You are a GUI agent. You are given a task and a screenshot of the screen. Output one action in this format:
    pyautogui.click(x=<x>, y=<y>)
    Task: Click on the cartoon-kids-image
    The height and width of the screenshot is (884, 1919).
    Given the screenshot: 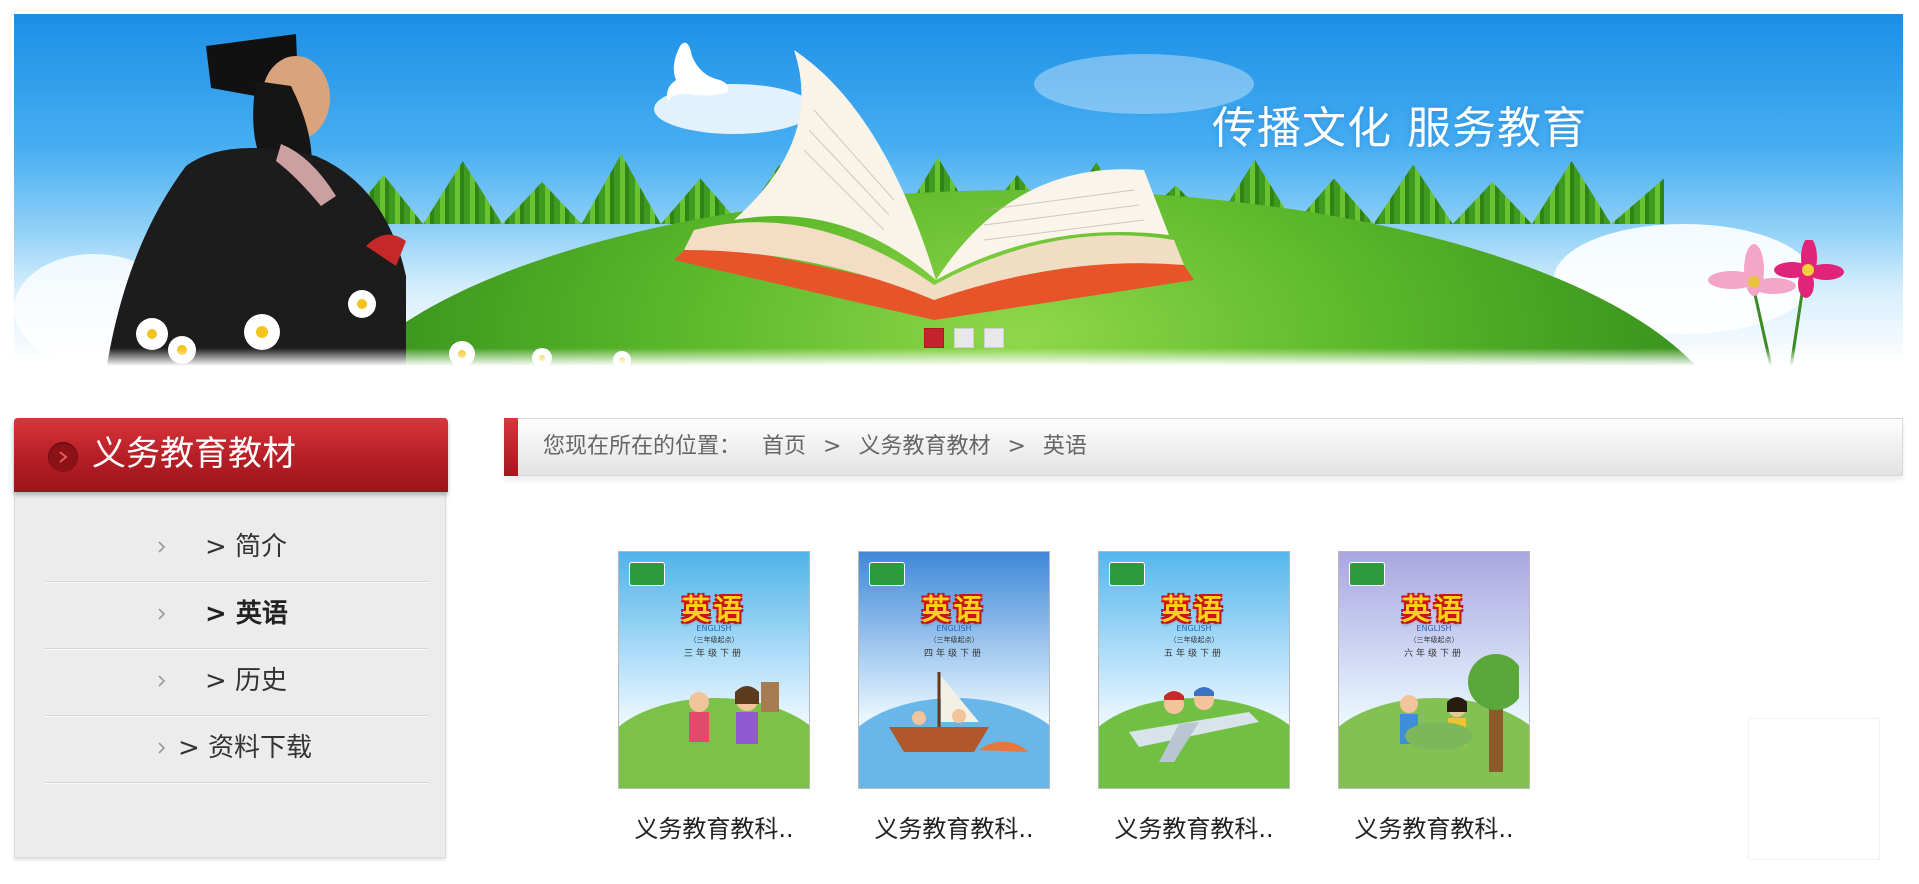 What is the action you would take?
    pyautogui.click(x=734, y=713)
    